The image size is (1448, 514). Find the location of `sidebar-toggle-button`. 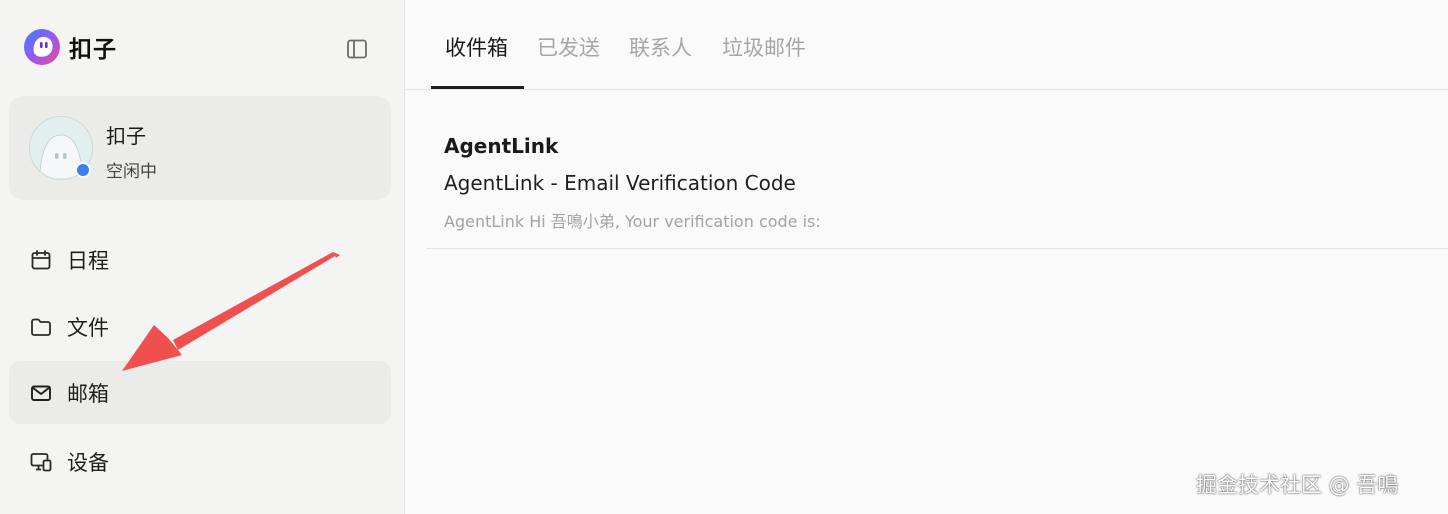

sidebar-toggle-button is located at coordinates (357, 49).